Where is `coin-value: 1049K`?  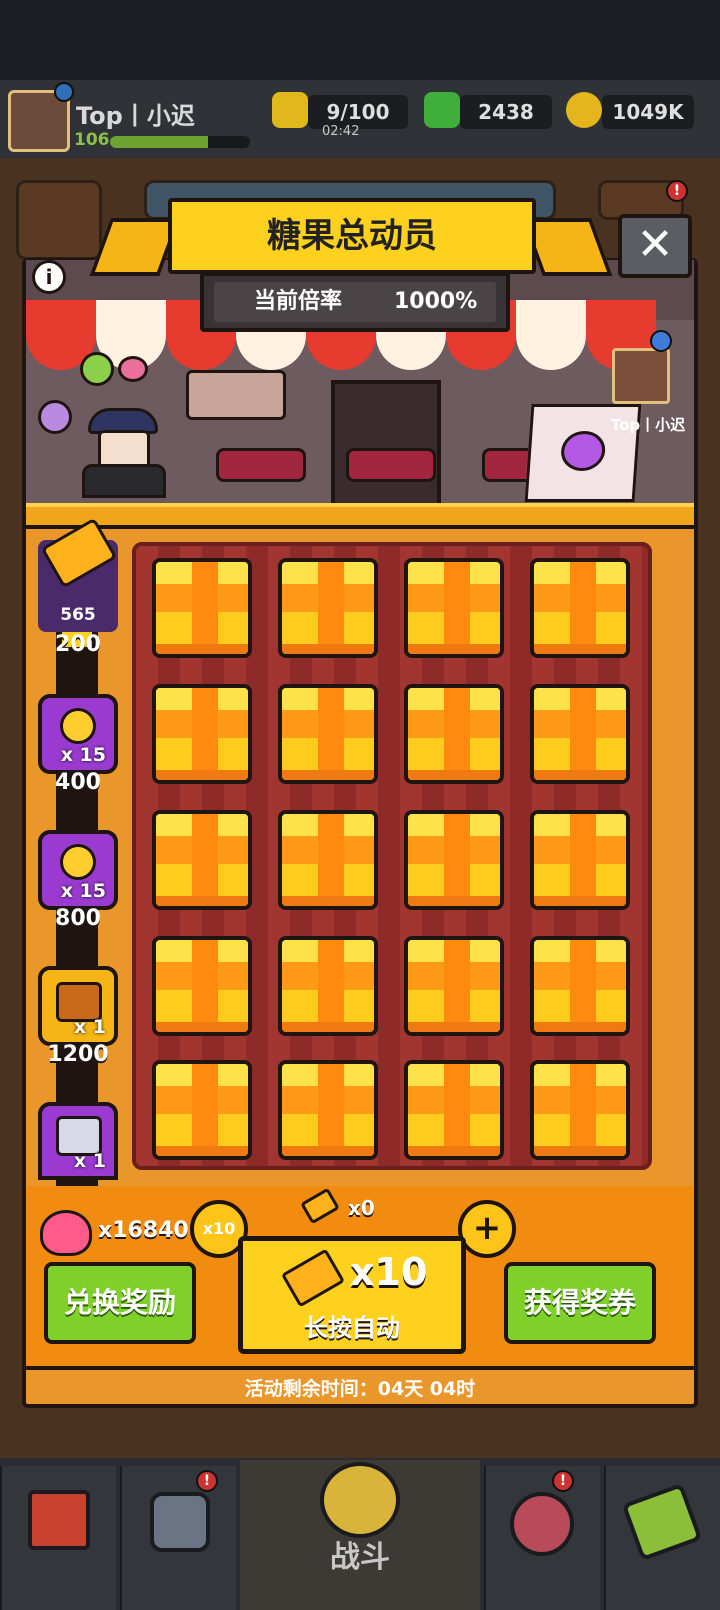
coin-value: 1049K is located at coordinates (648, 112).